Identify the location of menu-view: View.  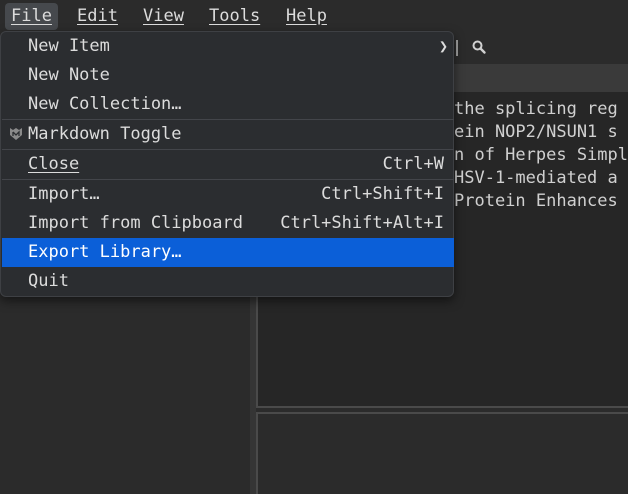
(163, 16).